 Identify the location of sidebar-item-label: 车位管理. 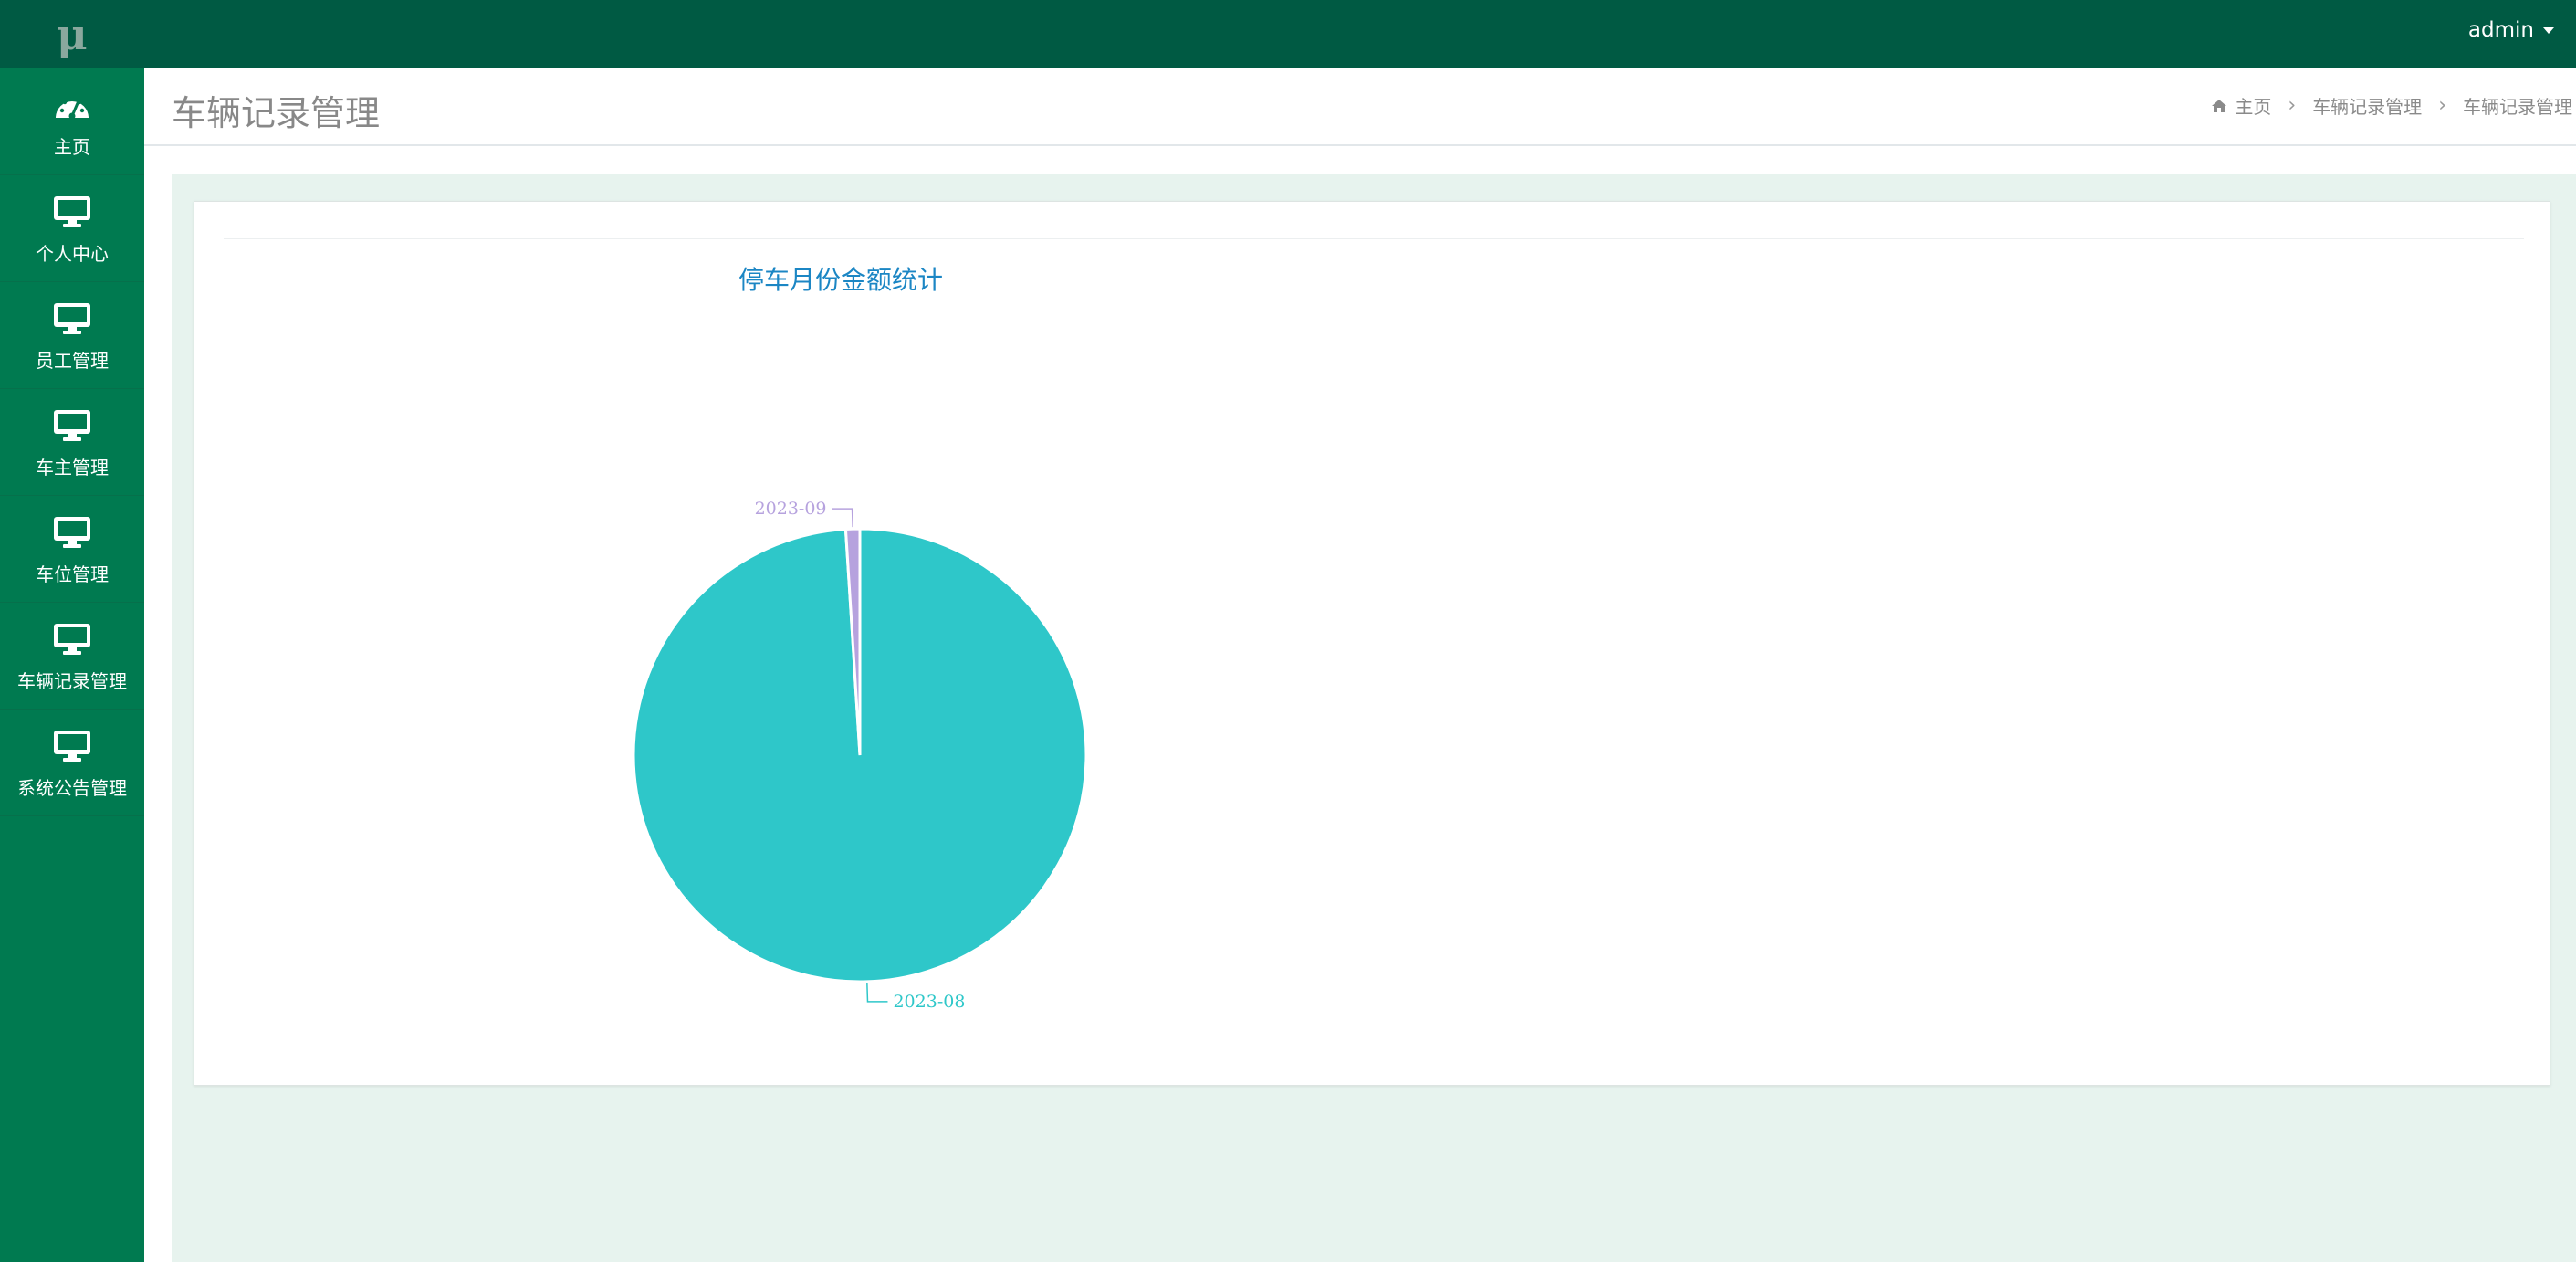
(73, 574).